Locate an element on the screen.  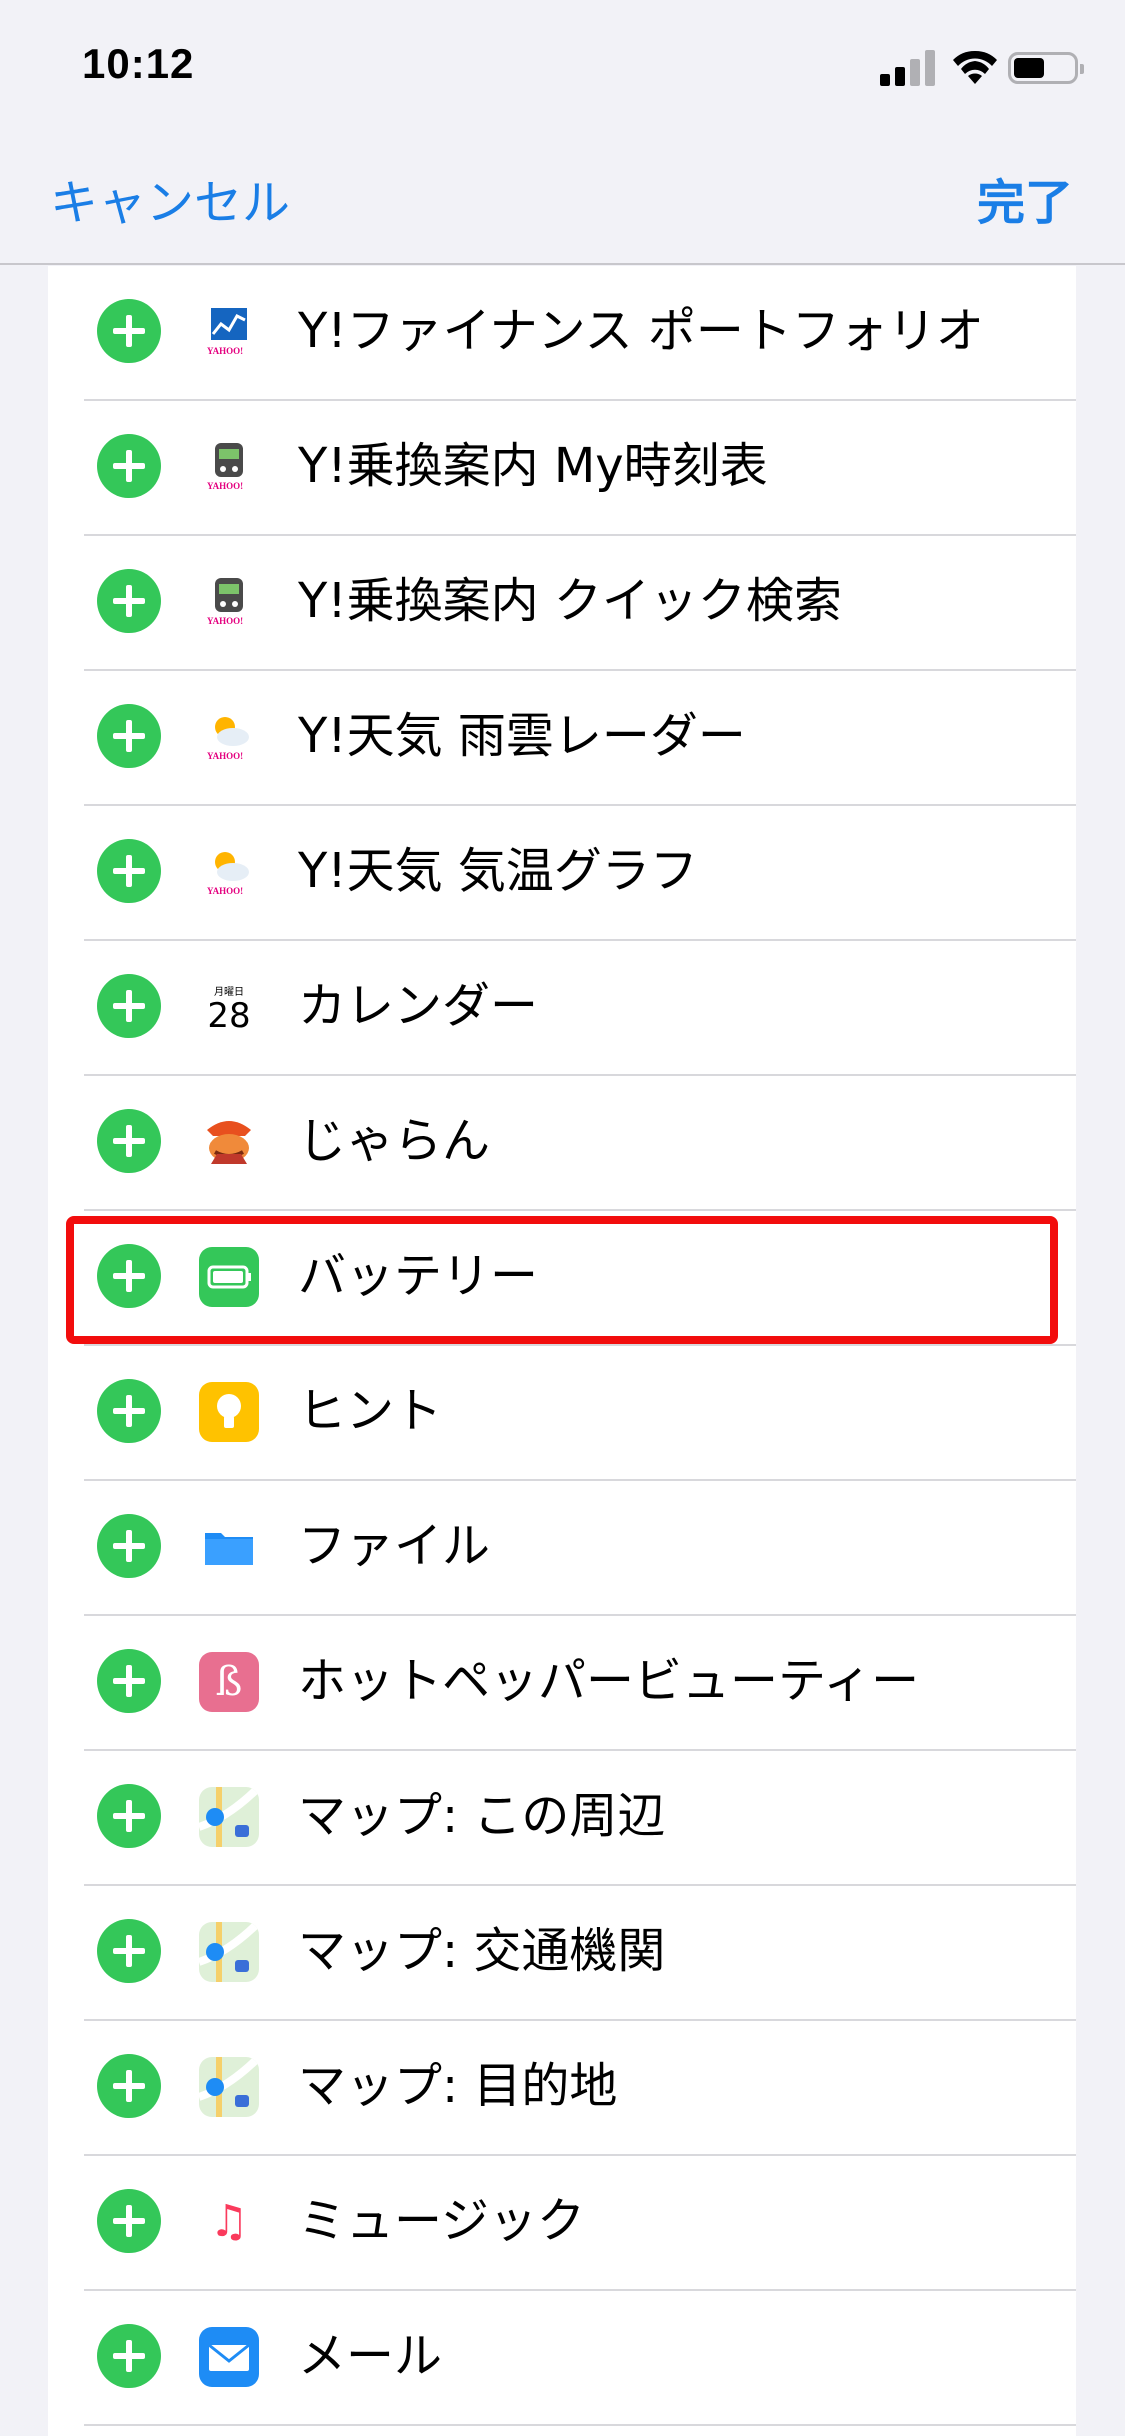
tips-icon is located at coordinates (229, 1412).